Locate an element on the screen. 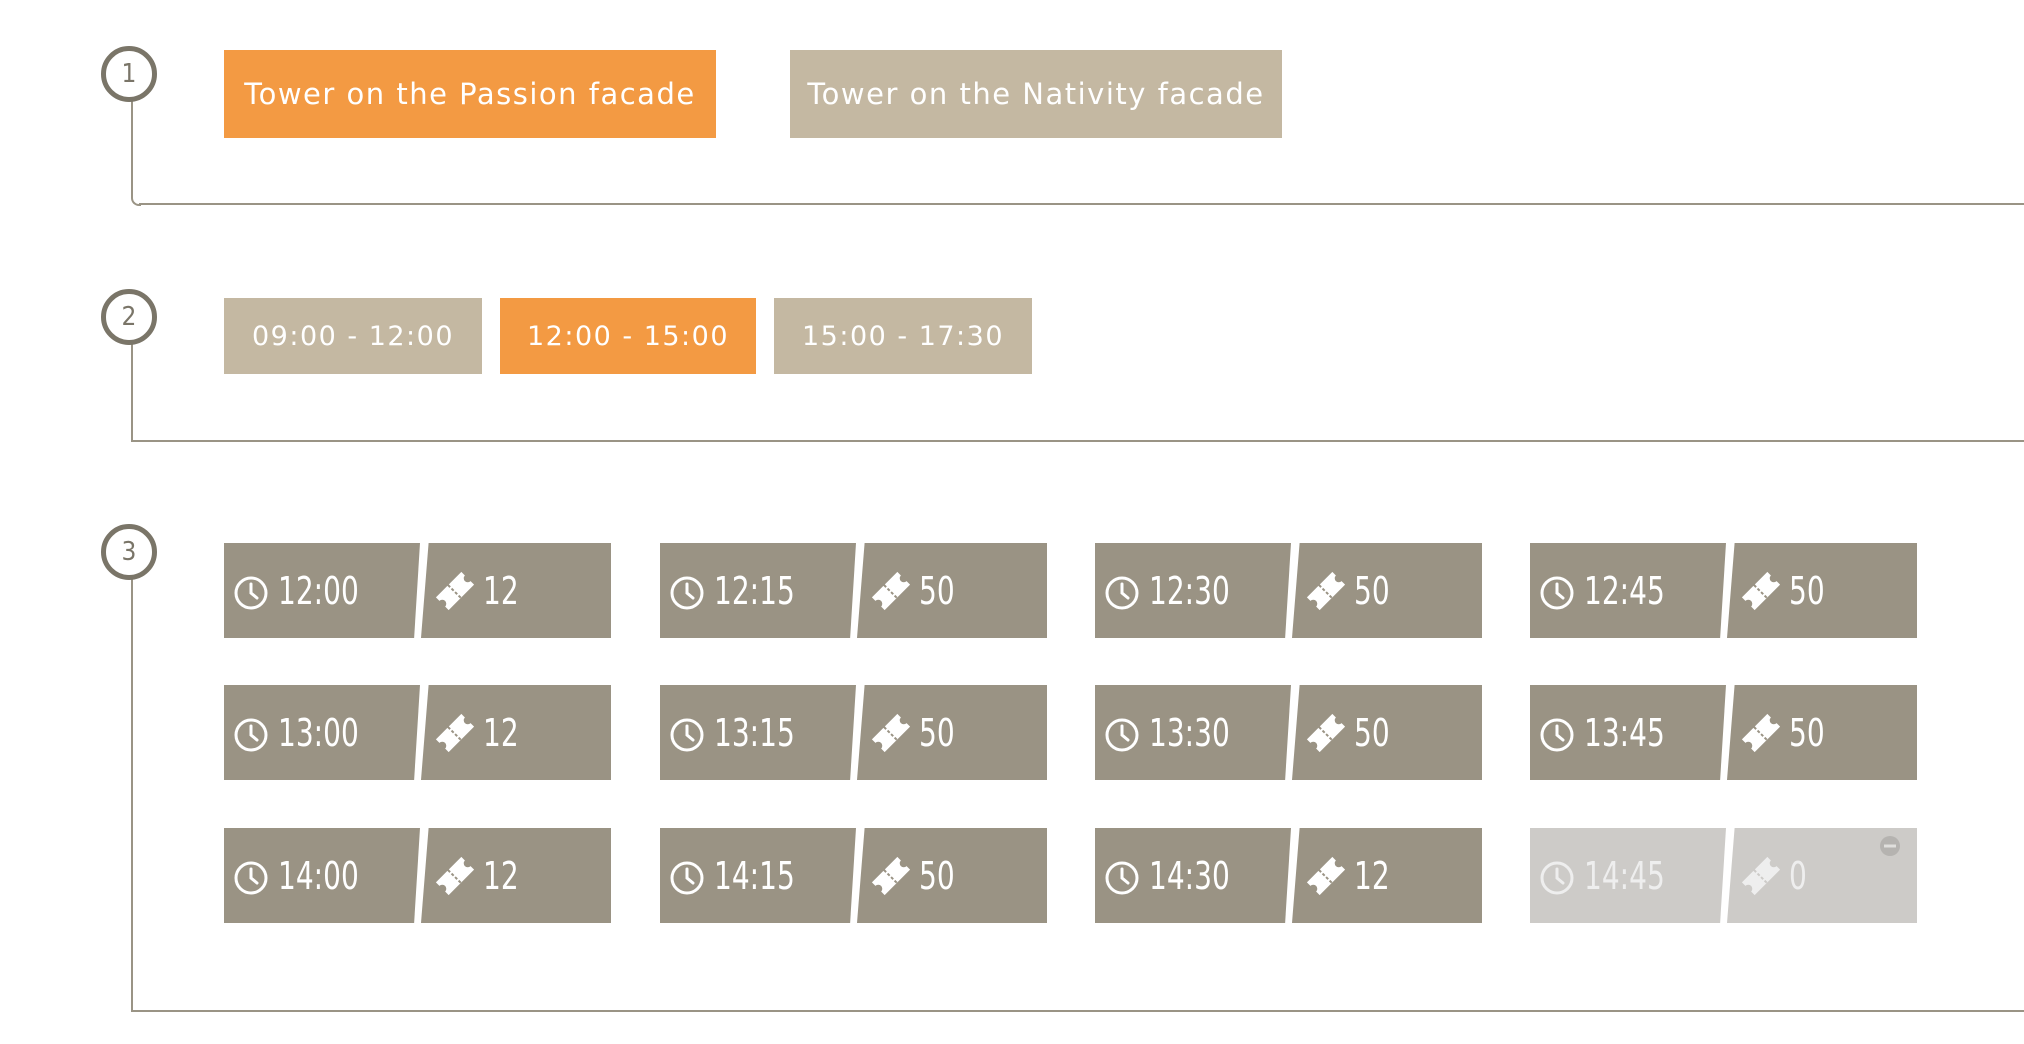 The image size is (2024, 1044). time-slot: 13:15 50 is located at coordinates (853, 732).